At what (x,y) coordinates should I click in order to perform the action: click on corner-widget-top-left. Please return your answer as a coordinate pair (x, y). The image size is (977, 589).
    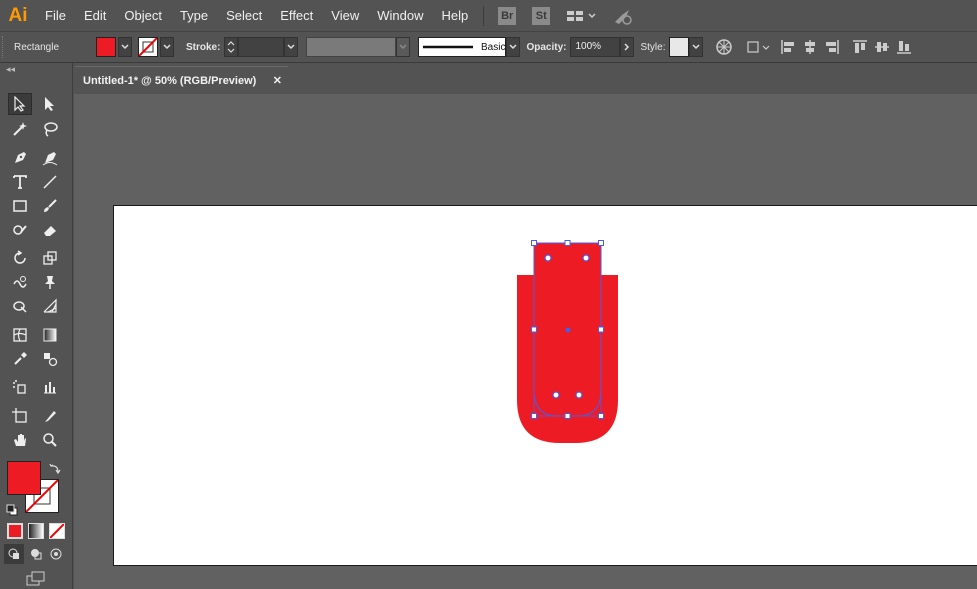
    Looking at the image, I should click on (548, 258).